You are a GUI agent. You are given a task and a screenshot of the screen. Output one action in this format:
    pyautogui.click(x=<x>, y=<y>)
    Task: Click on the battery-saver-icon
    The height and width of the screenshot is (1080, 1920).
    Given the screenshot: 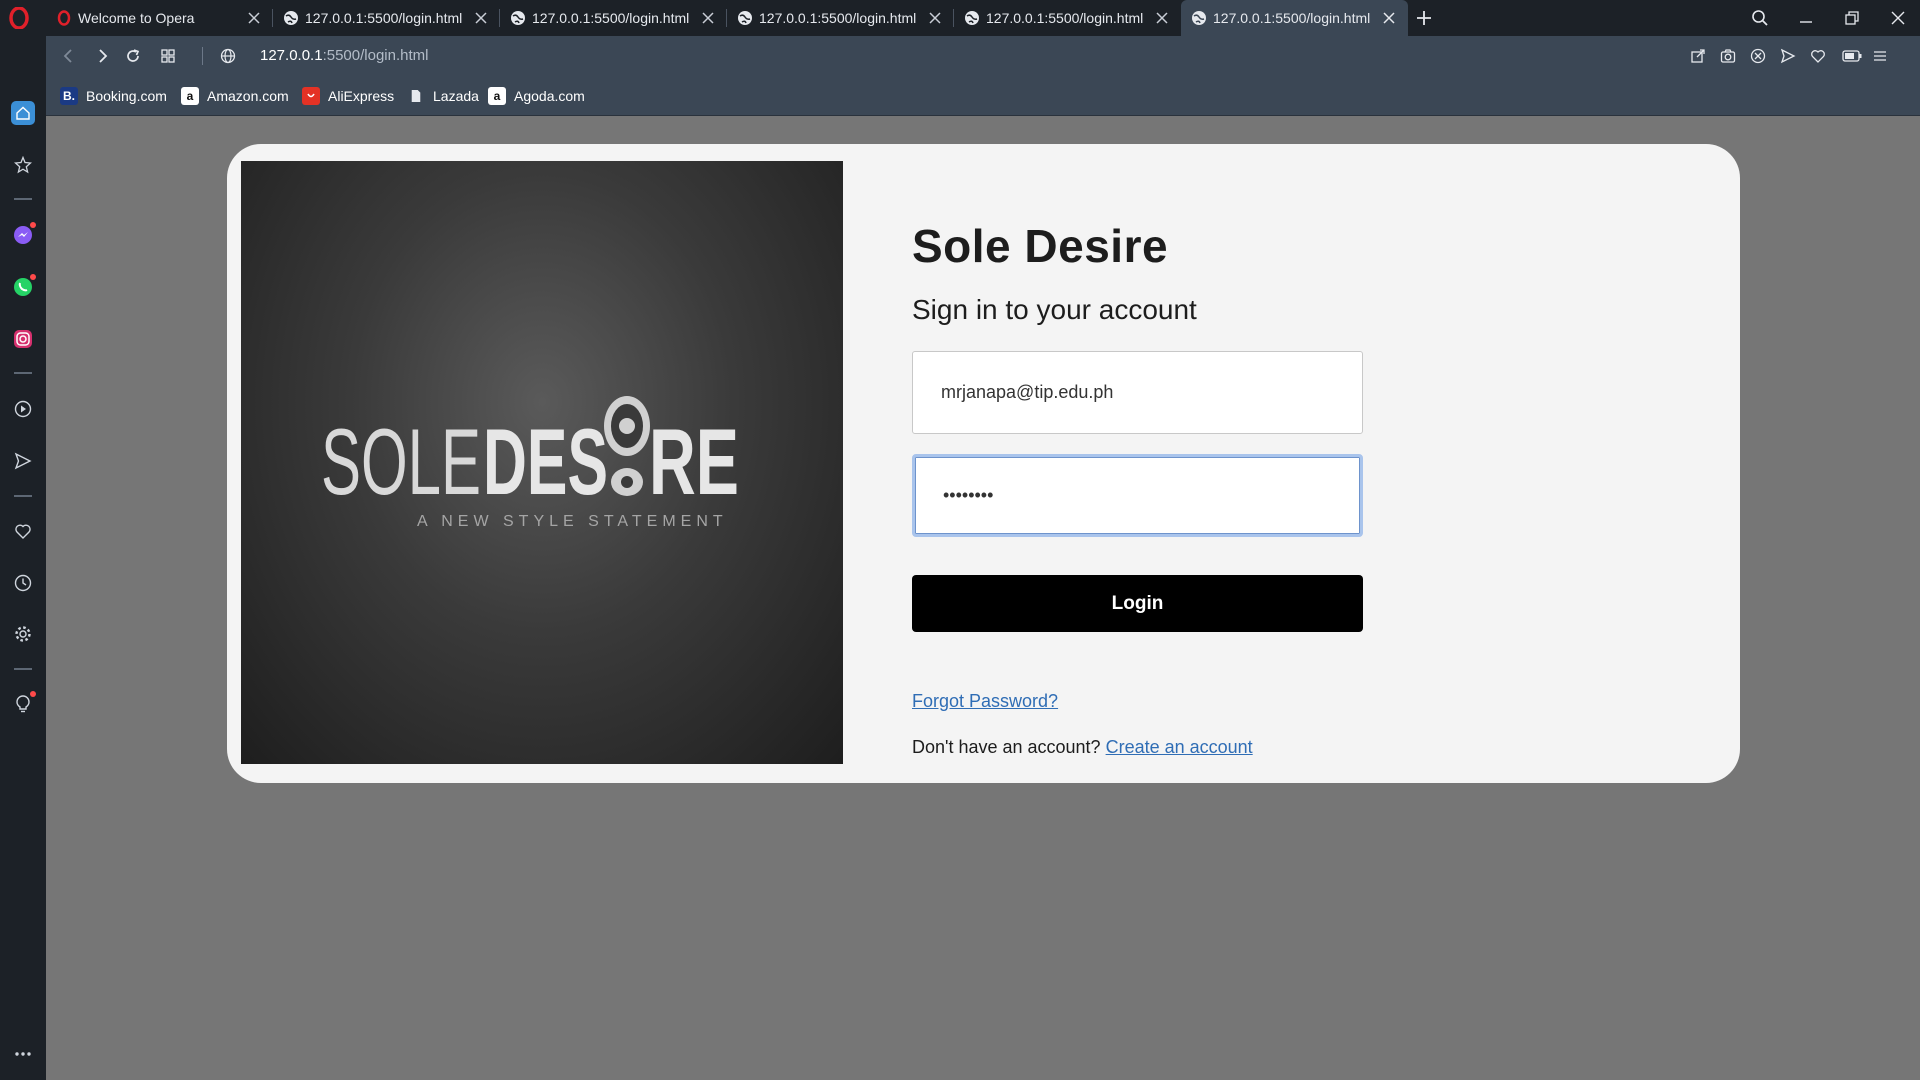 What is the action you would take?
    pyautogui.click(x=1852, y=56)
    